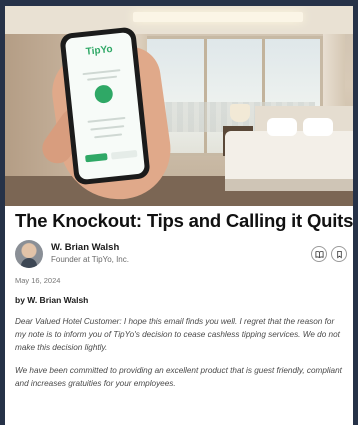  I want to click on author-row: W. Brian Walsh Founder at TipYo, Inc., so click(181, 255).